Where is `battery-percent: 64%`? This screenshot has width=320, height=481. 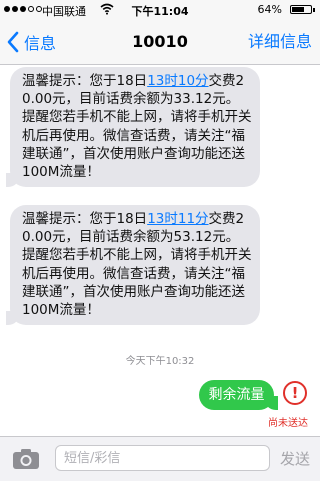 battery-percent: 64% is located at coordinates (269, 9).